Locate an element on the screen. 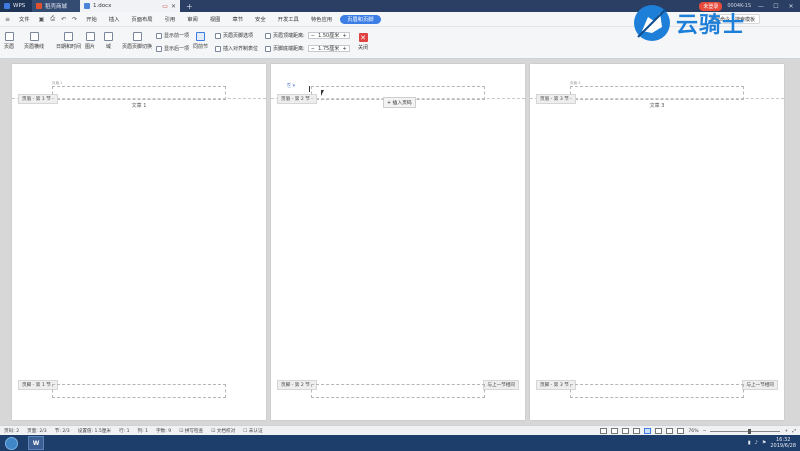 The height and width of the screenshot is (451, 800). zoom-level: 76% is located at coordinates (693, 431).